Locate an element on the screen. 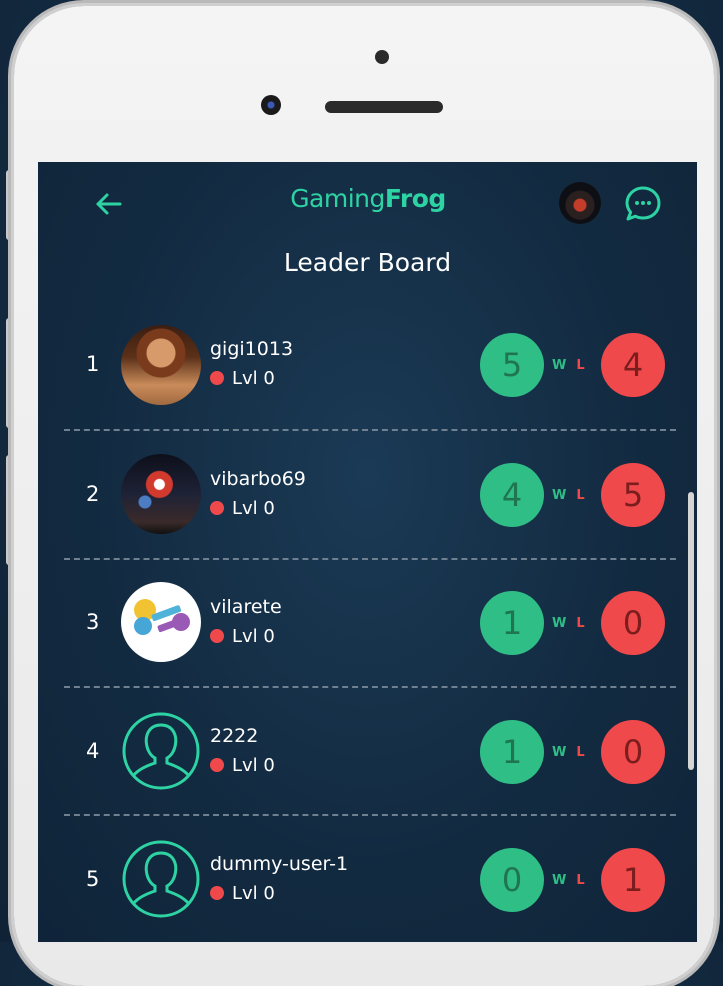  app-brand: GamingFrog is located at coordinates (368, 198).